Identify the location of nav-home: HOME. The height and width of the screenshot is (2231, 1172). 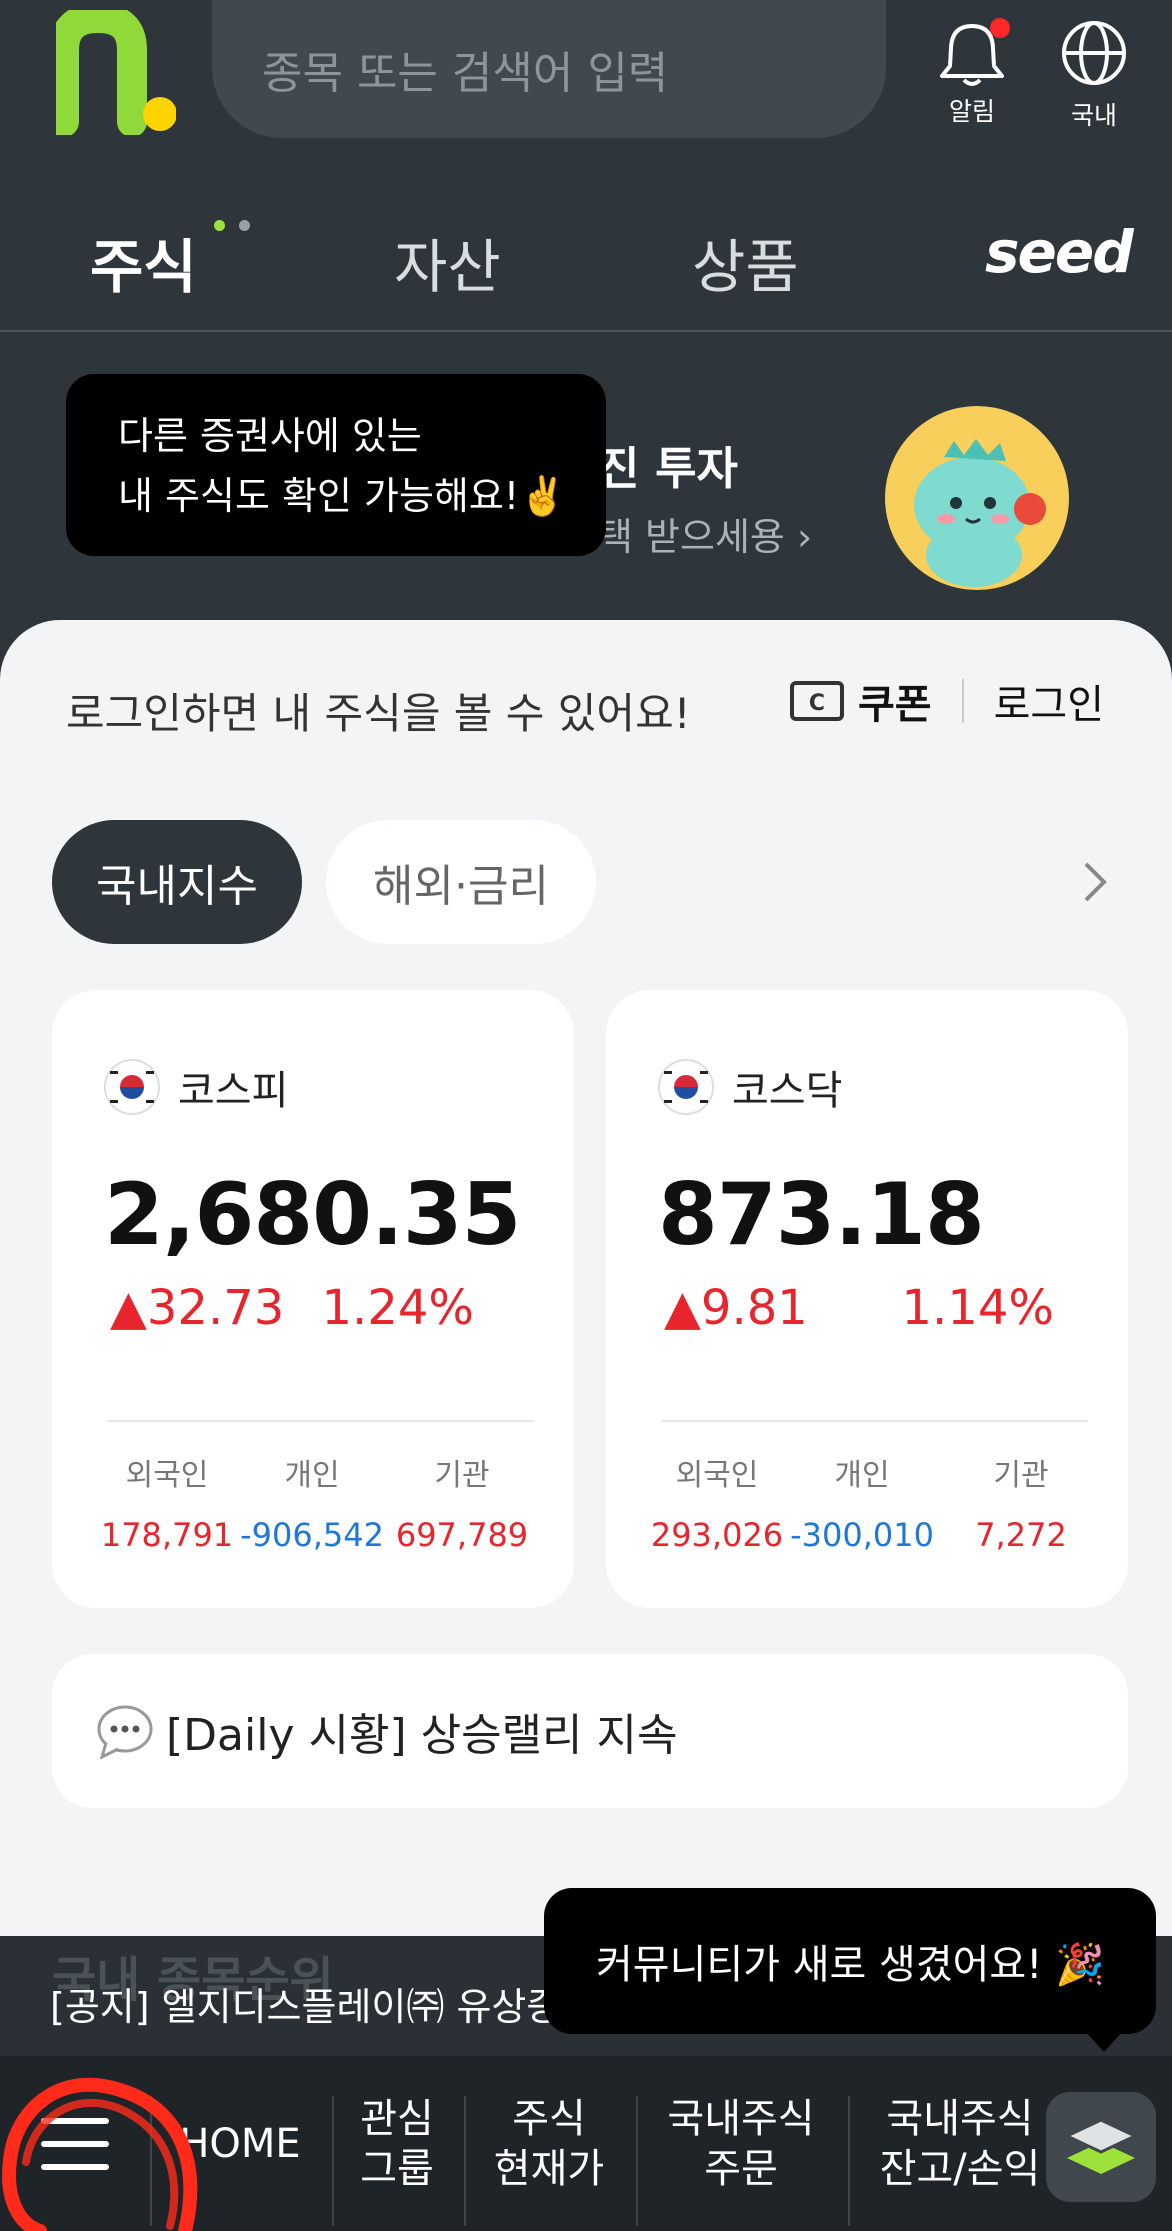
(240, 2143).